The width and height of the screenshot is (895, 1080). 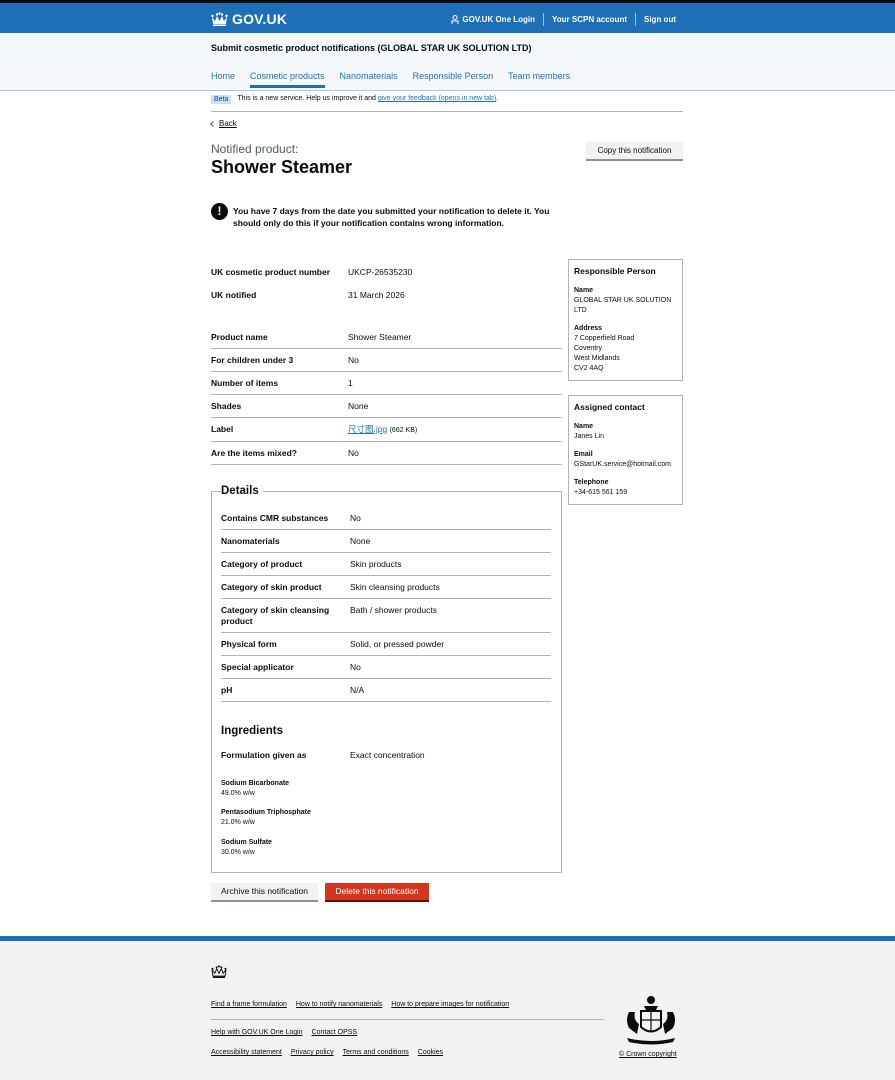 What do you see at coordinates (353, 360) in the screenshot?
I see `summary-value: No` at bounding box center [353, 360].